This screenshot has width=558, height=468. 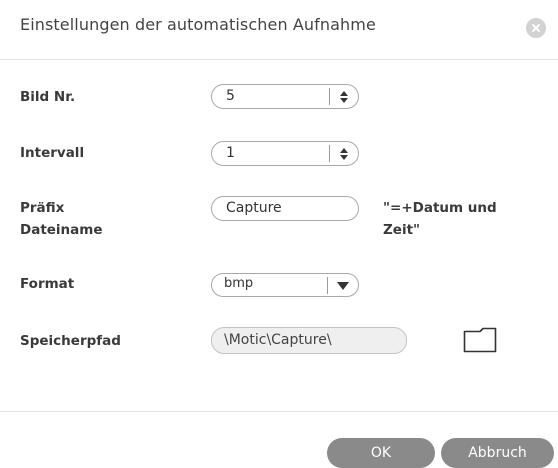 What do you see at coordinates (48, 97) in the screenshot?
I see `image-number-label: Bild Nr.` at bounding box center [48, 97].